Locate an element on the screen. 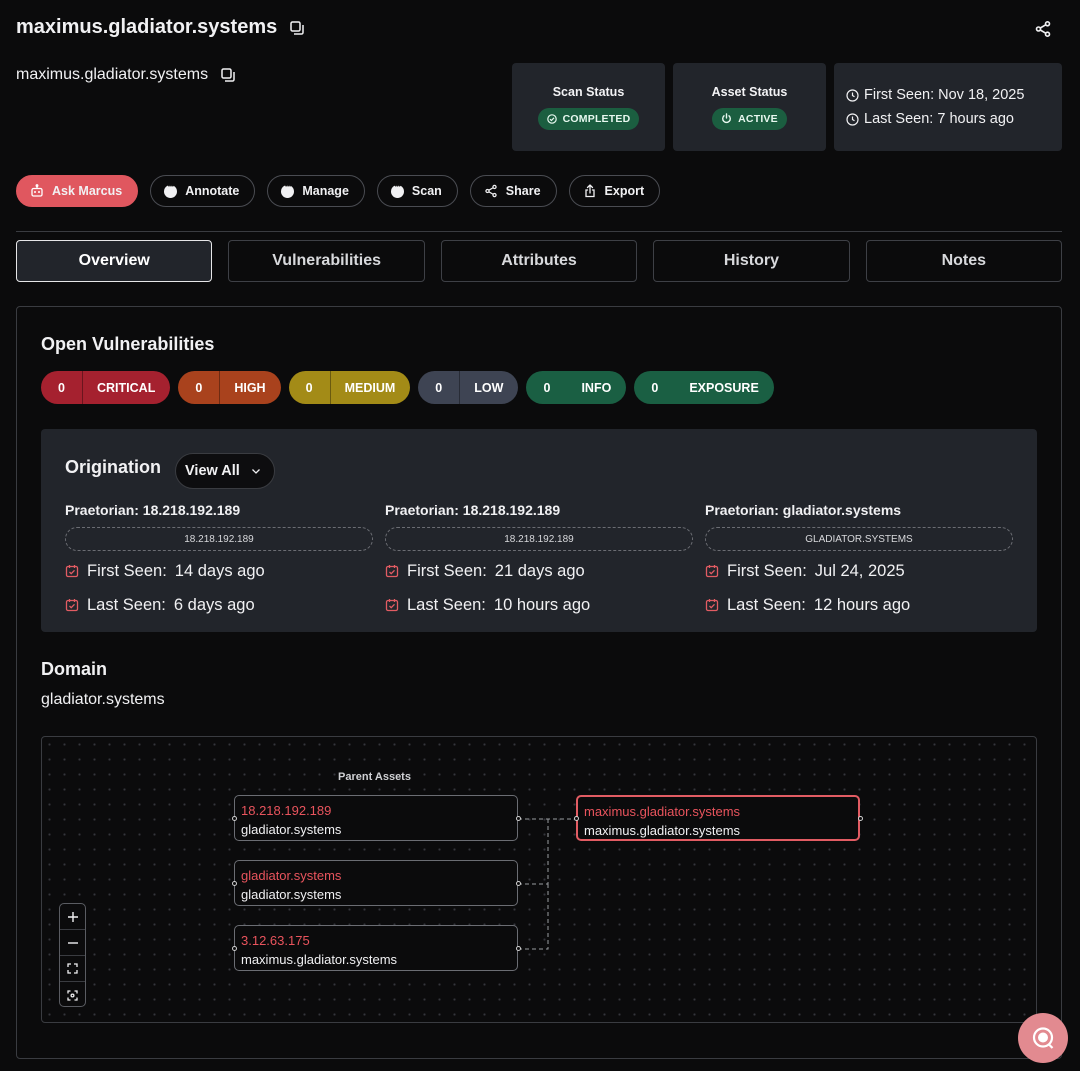 The width and height of the screenshot is (1080, 1071). high-badge: 0 HIGH is located at coordinates (229, 387).